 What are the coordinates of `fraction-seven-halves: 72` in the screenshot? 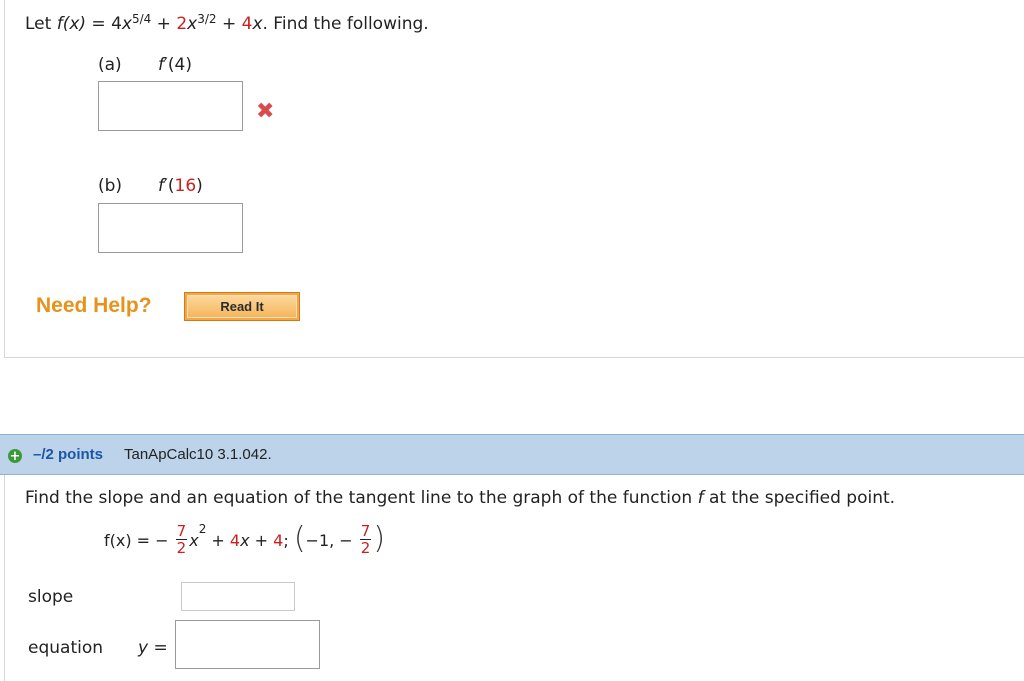 It's located at (181, 539).